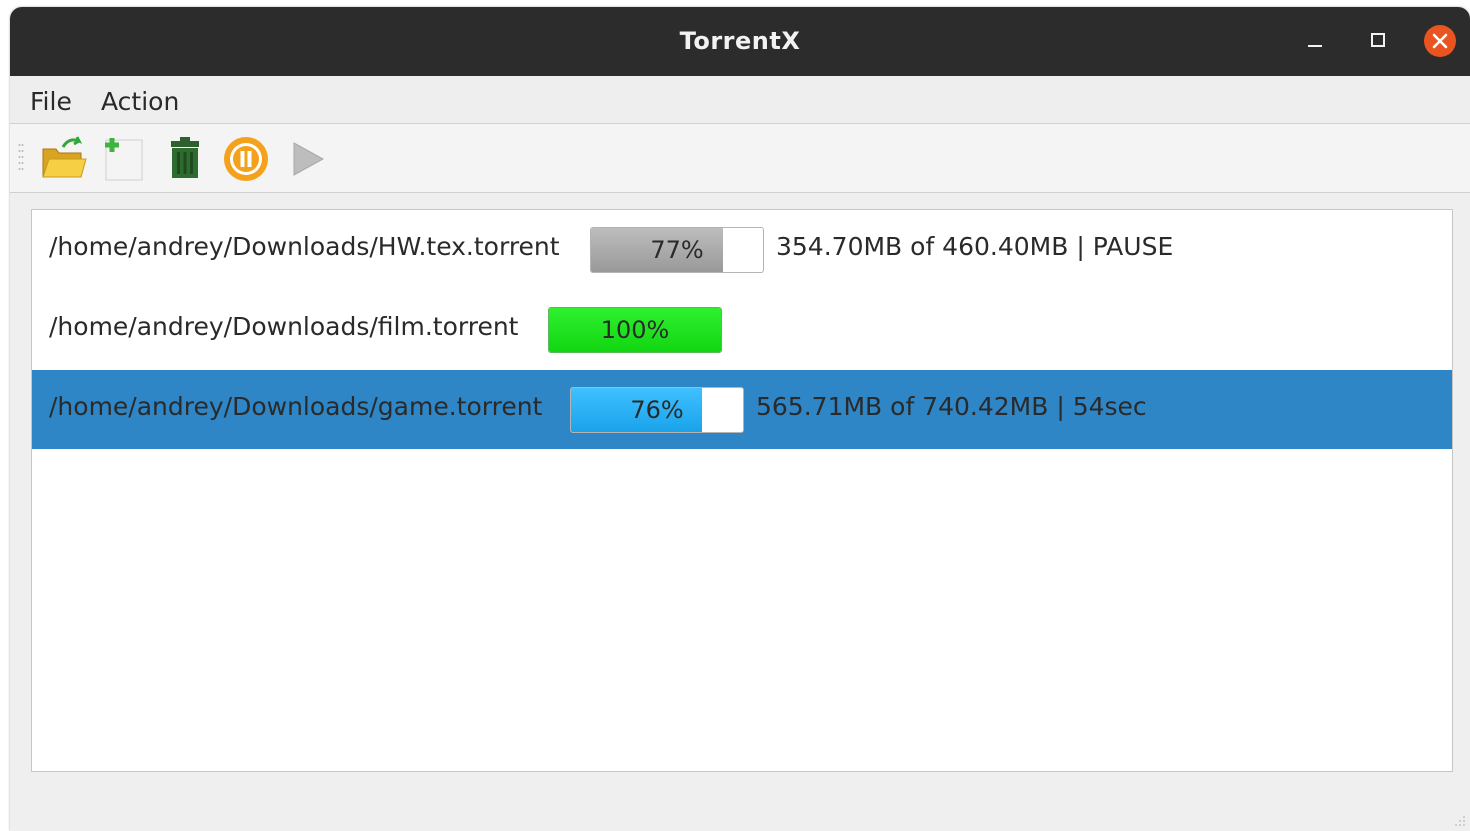 The width and height of the screenshot is (1470, 831). I want to click on progress-bar: 76%, so click(657, 410).